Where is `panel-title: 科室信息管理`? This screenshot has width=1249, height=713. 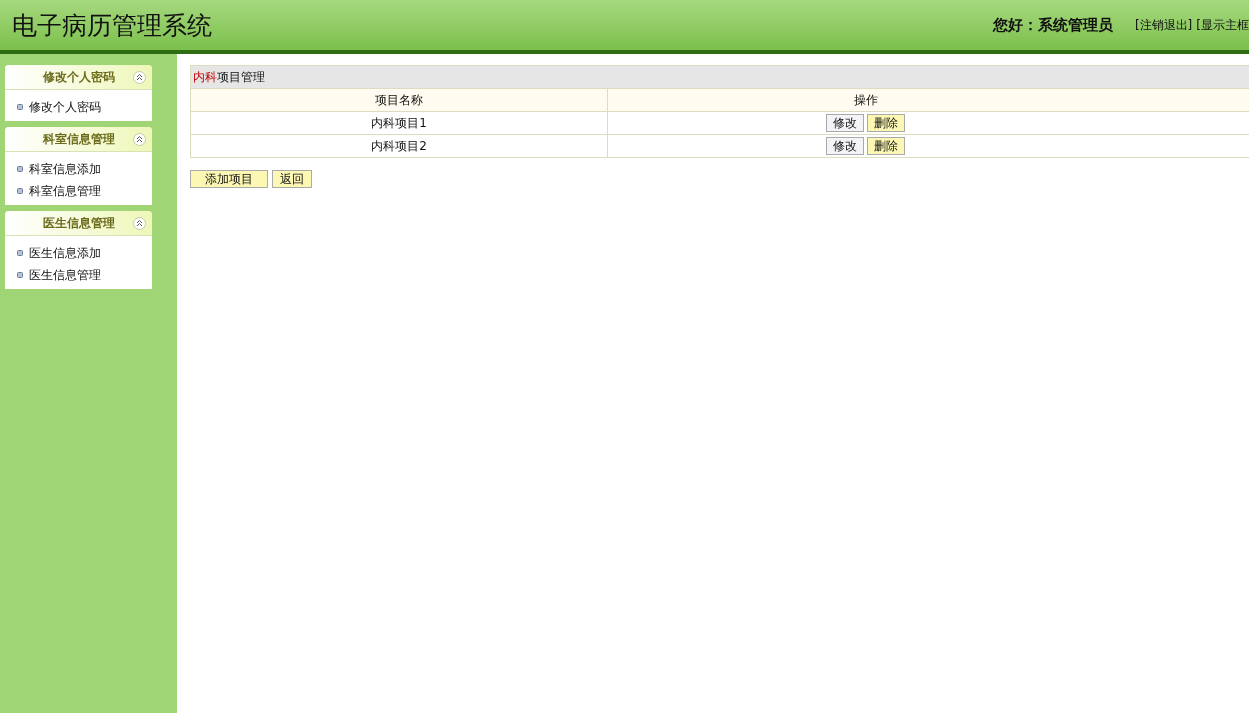
panel-title: 科室信息管理 is located at coordinates (78, 139).